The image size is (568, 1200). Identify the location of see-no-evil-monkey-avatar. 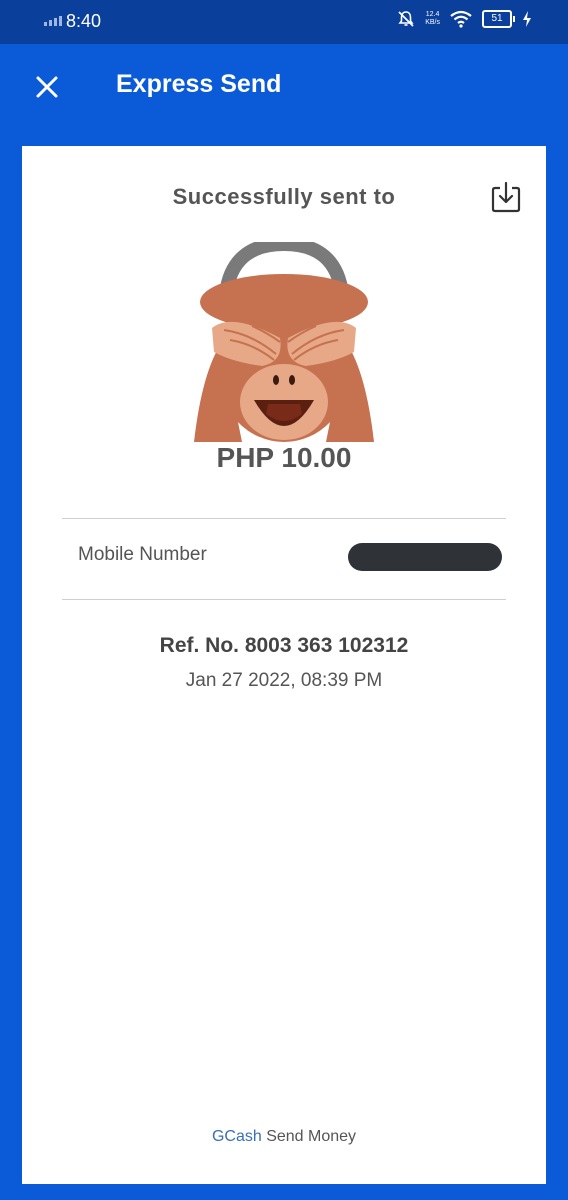
(284, 342).